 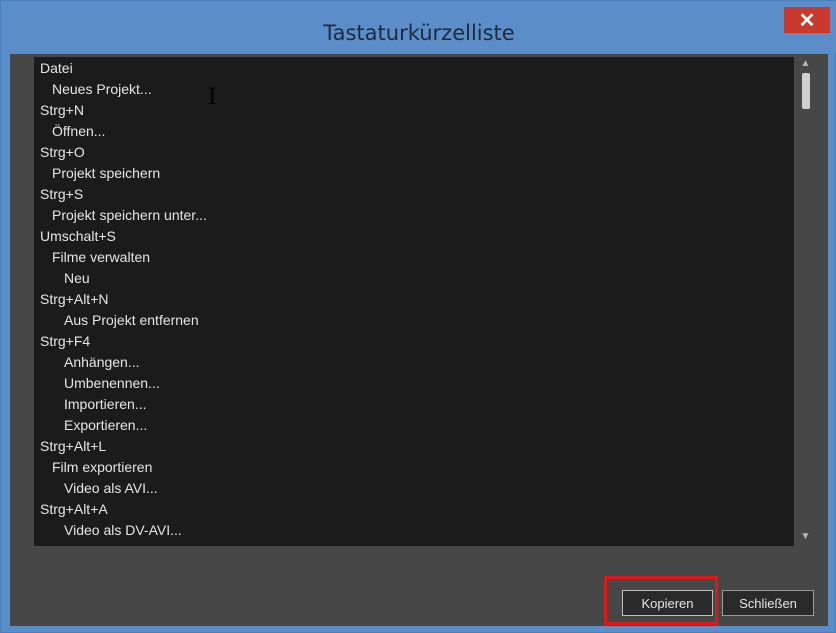 What do you see at coordinates (77, 278) in the screenshot?
I see `list-item: Neu` at bounding box center [77, 278].